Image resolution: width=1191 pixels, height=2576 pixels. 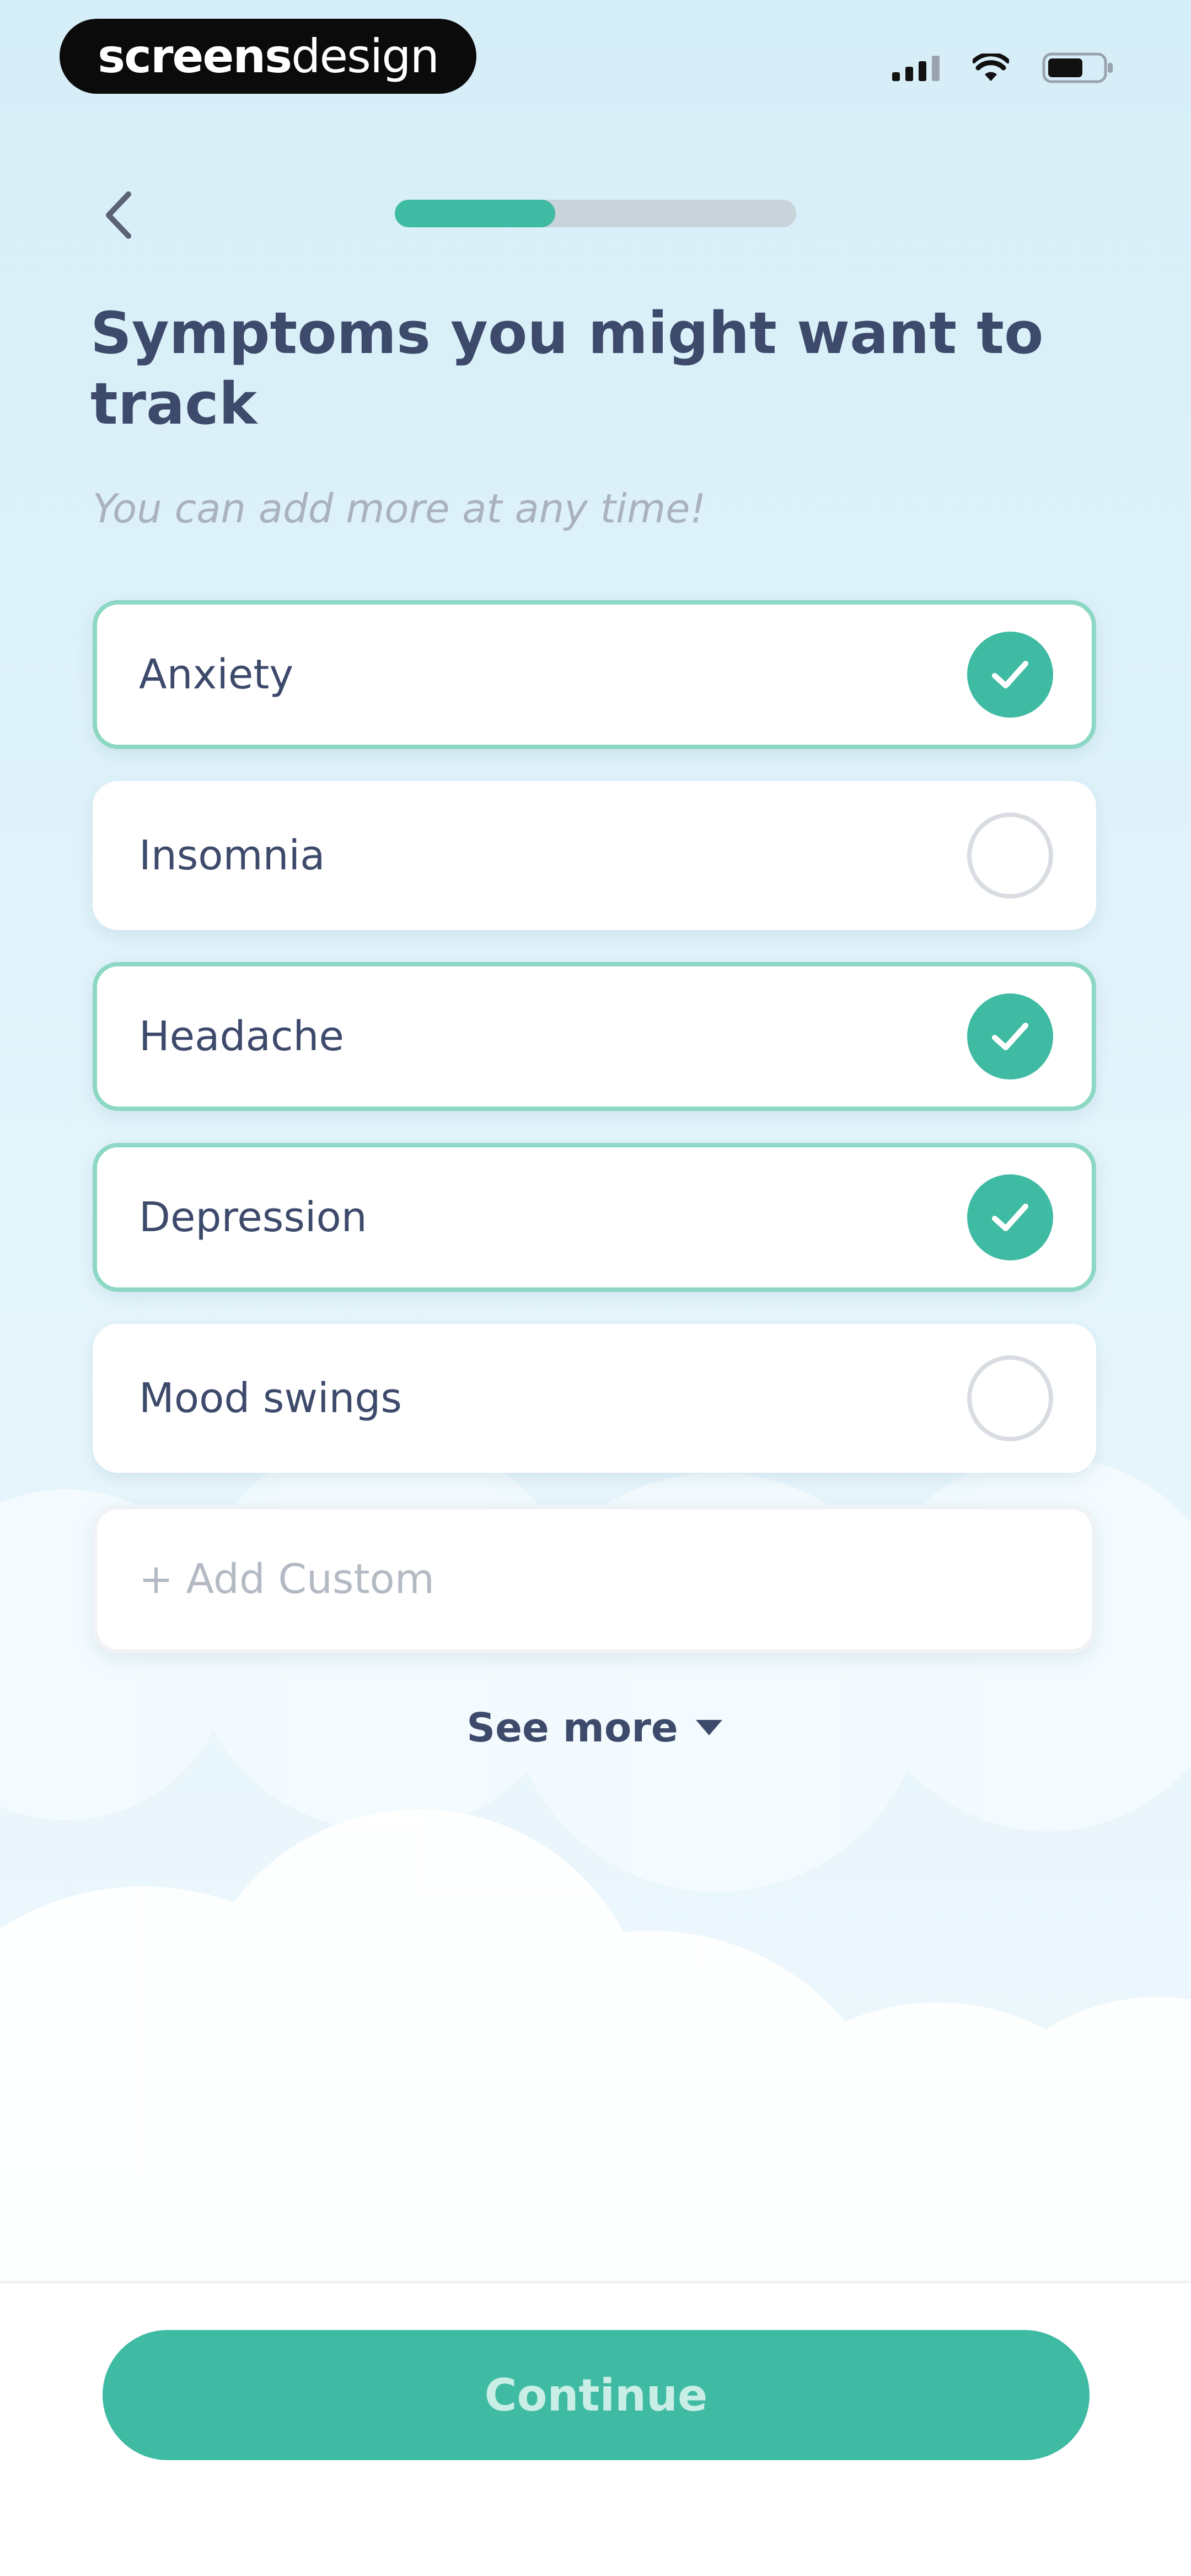 I want to click on status-icons, so click(x=1003, y=68).